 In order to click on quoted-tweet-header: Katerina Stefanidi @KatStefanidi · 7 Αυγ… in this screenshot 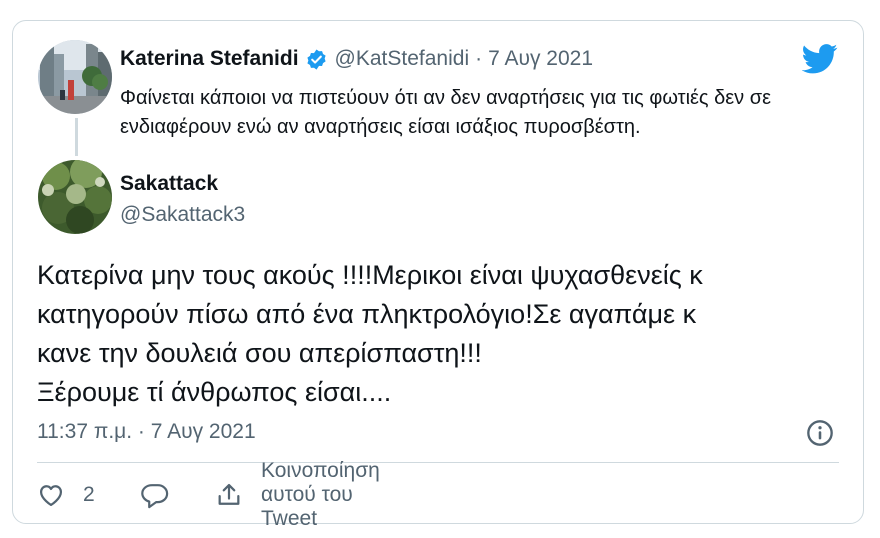, I will do `click(356, 59)`.